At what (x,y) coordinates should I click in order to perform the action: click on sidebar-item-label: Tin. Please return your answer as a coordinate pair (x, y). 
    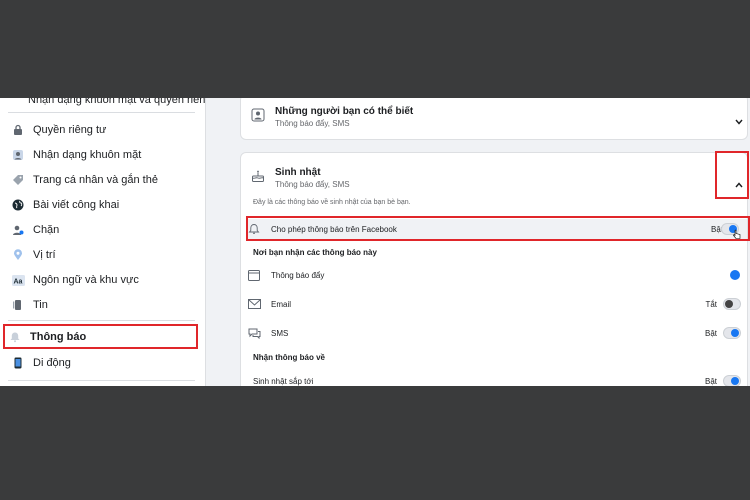
    Looking at the image, I should click on (40, 305).